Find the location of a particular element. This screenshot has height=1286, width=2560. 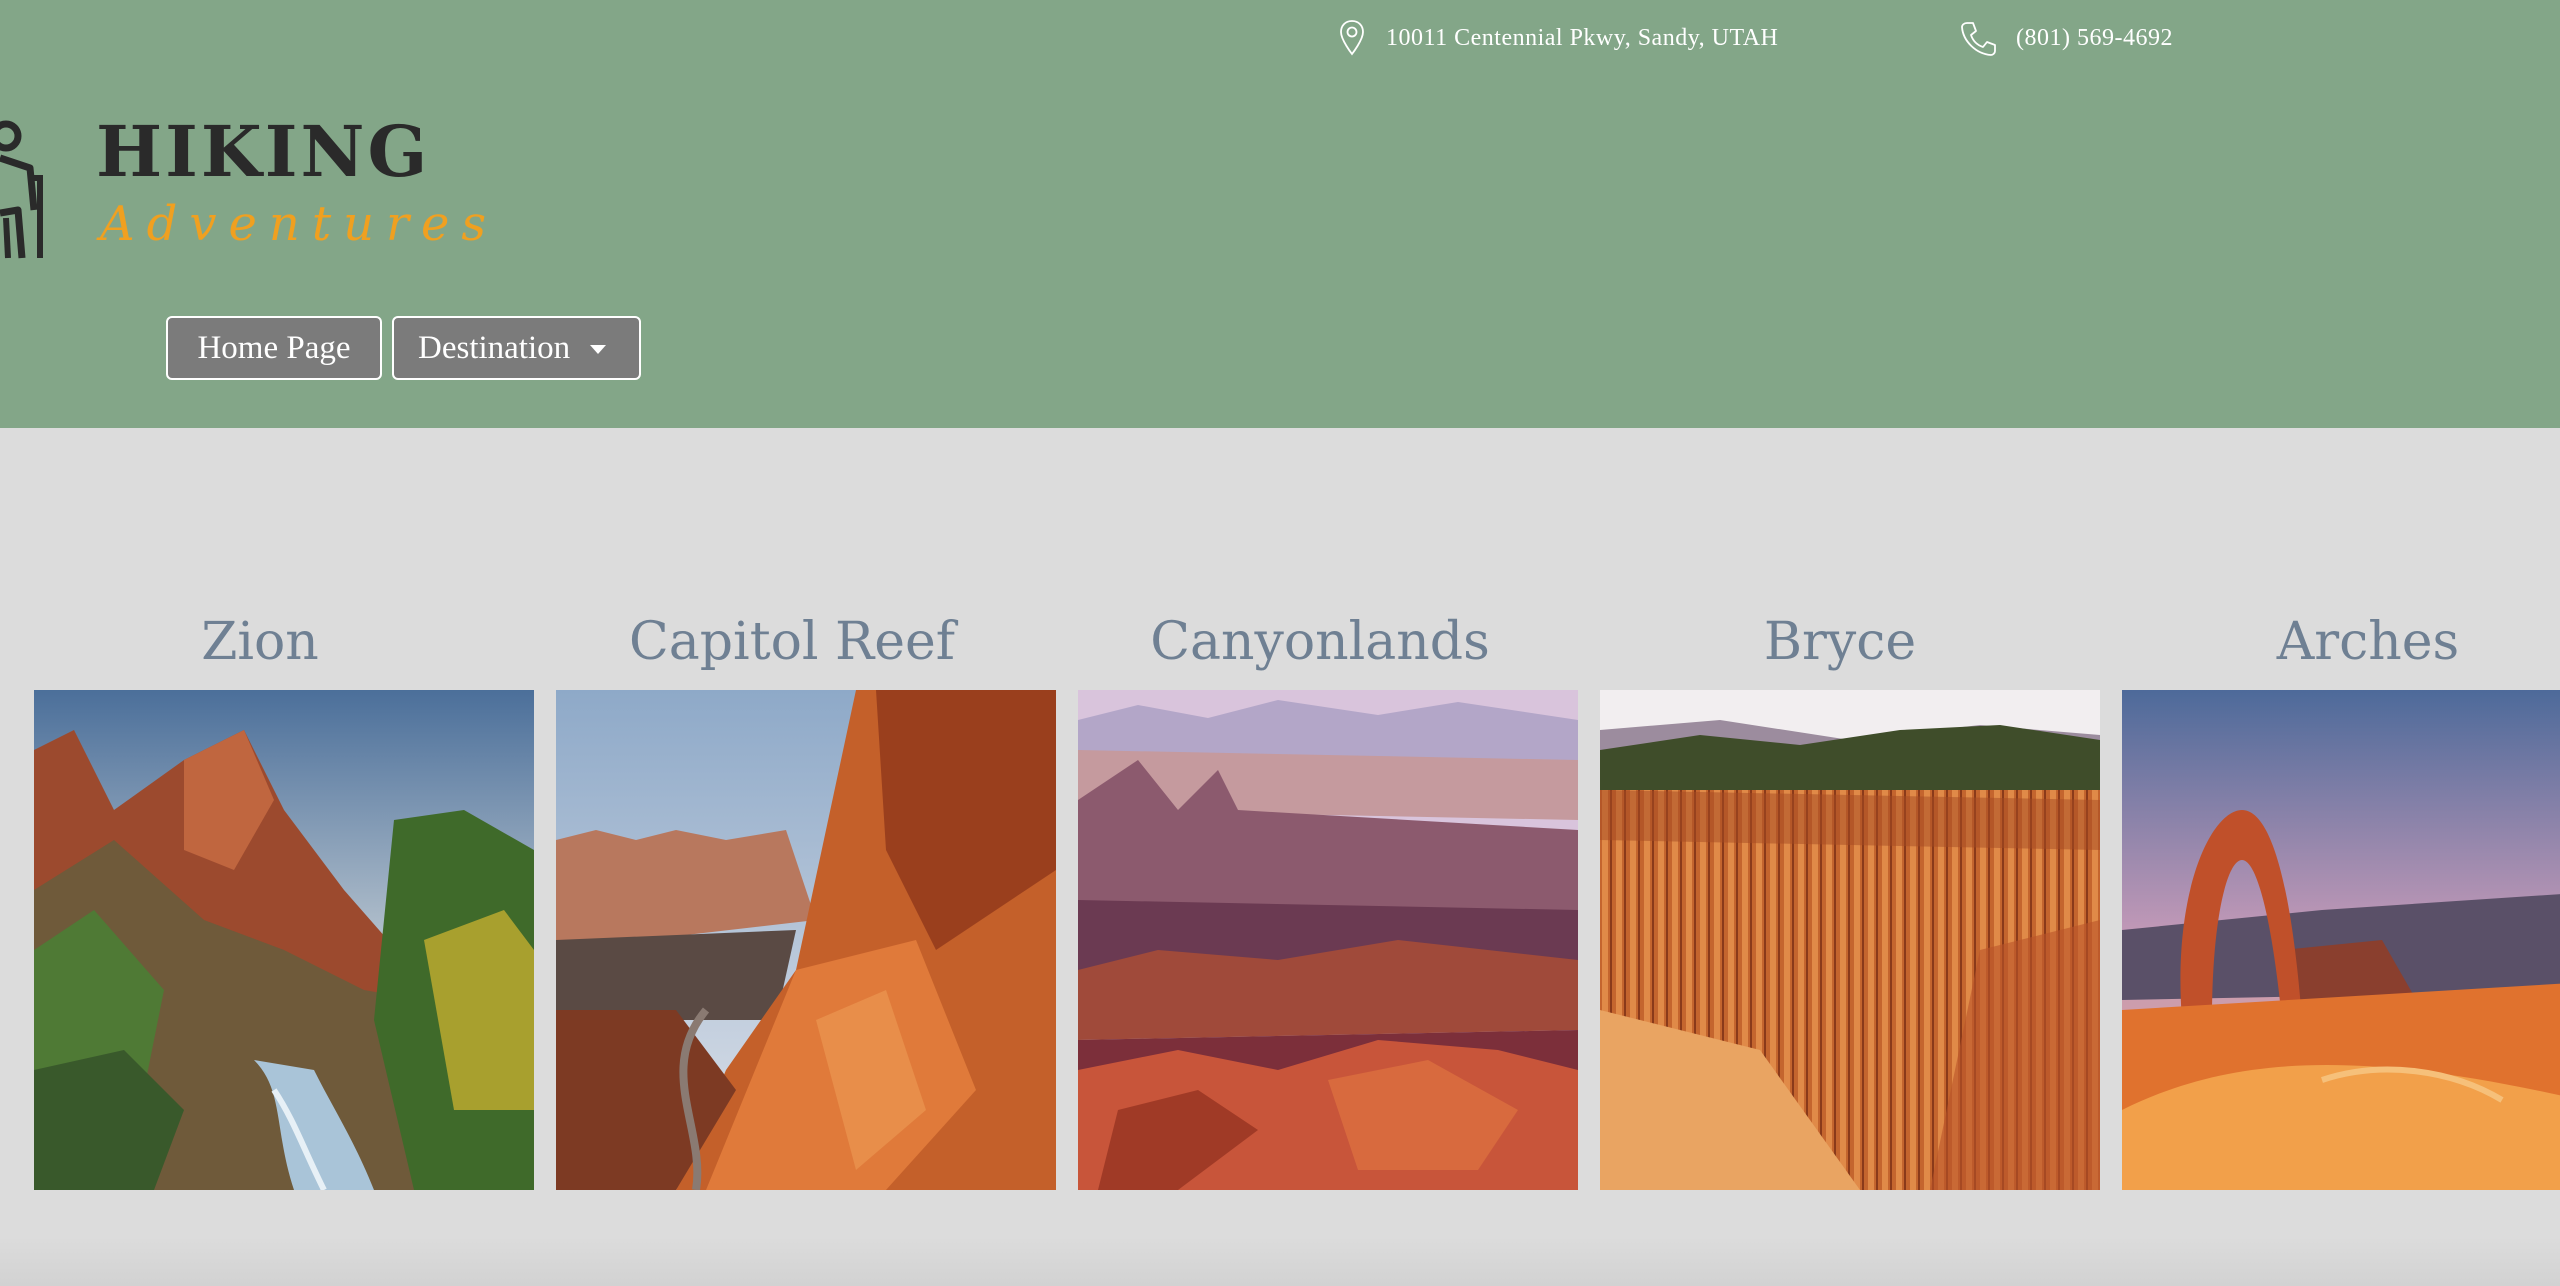

destination-photo-zion is located at coordinates (284, 940).